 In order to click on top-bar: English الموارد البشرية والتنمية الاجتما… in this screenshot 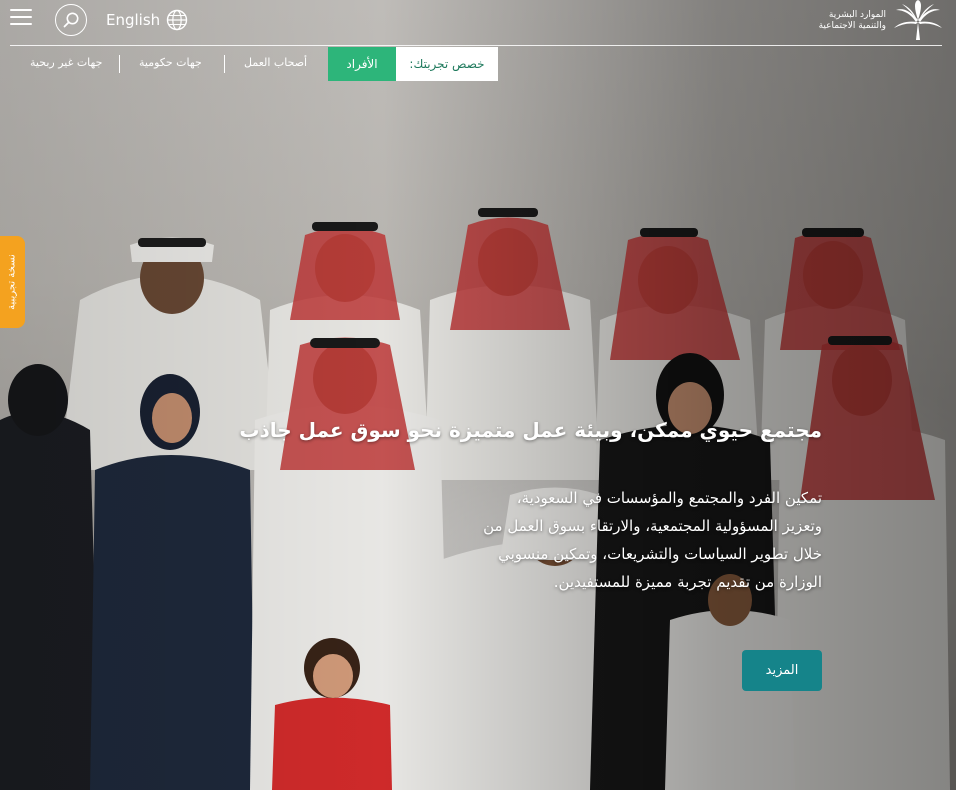, I will do `click(478, 23)`.